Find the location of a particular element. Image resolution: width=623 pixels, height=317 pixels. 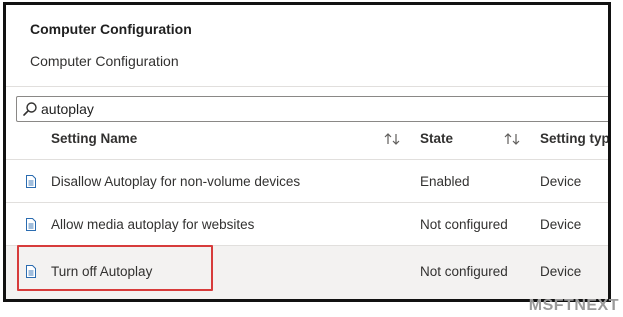

panel-title: Computer Configuration is located at coordinates (111, 29).